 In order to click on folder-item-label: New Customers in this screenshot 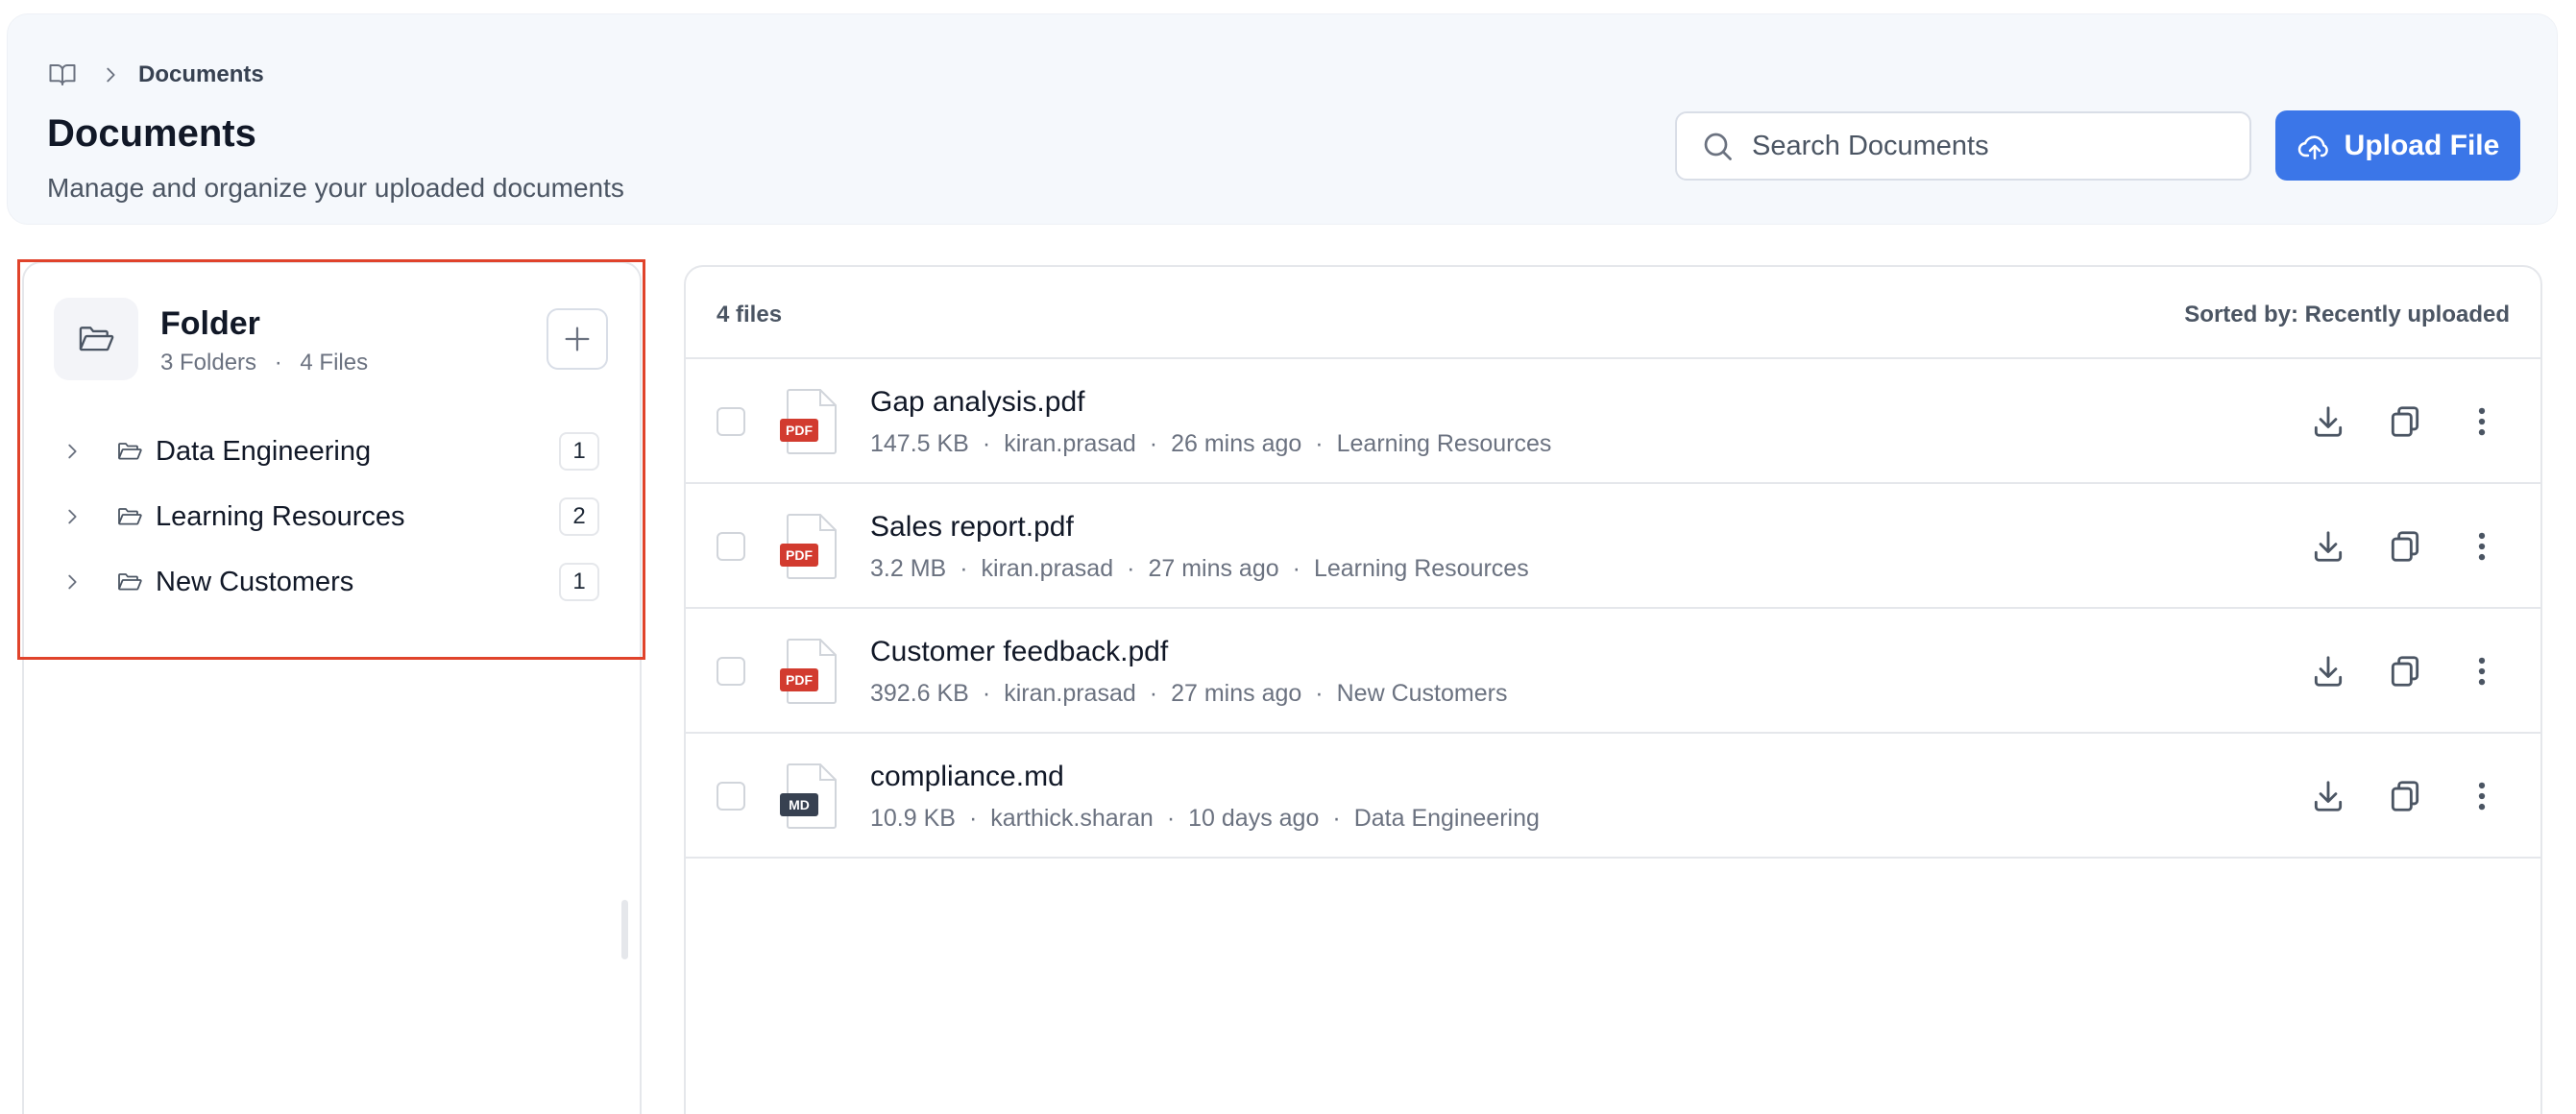, I will do `click(255, 581)`.